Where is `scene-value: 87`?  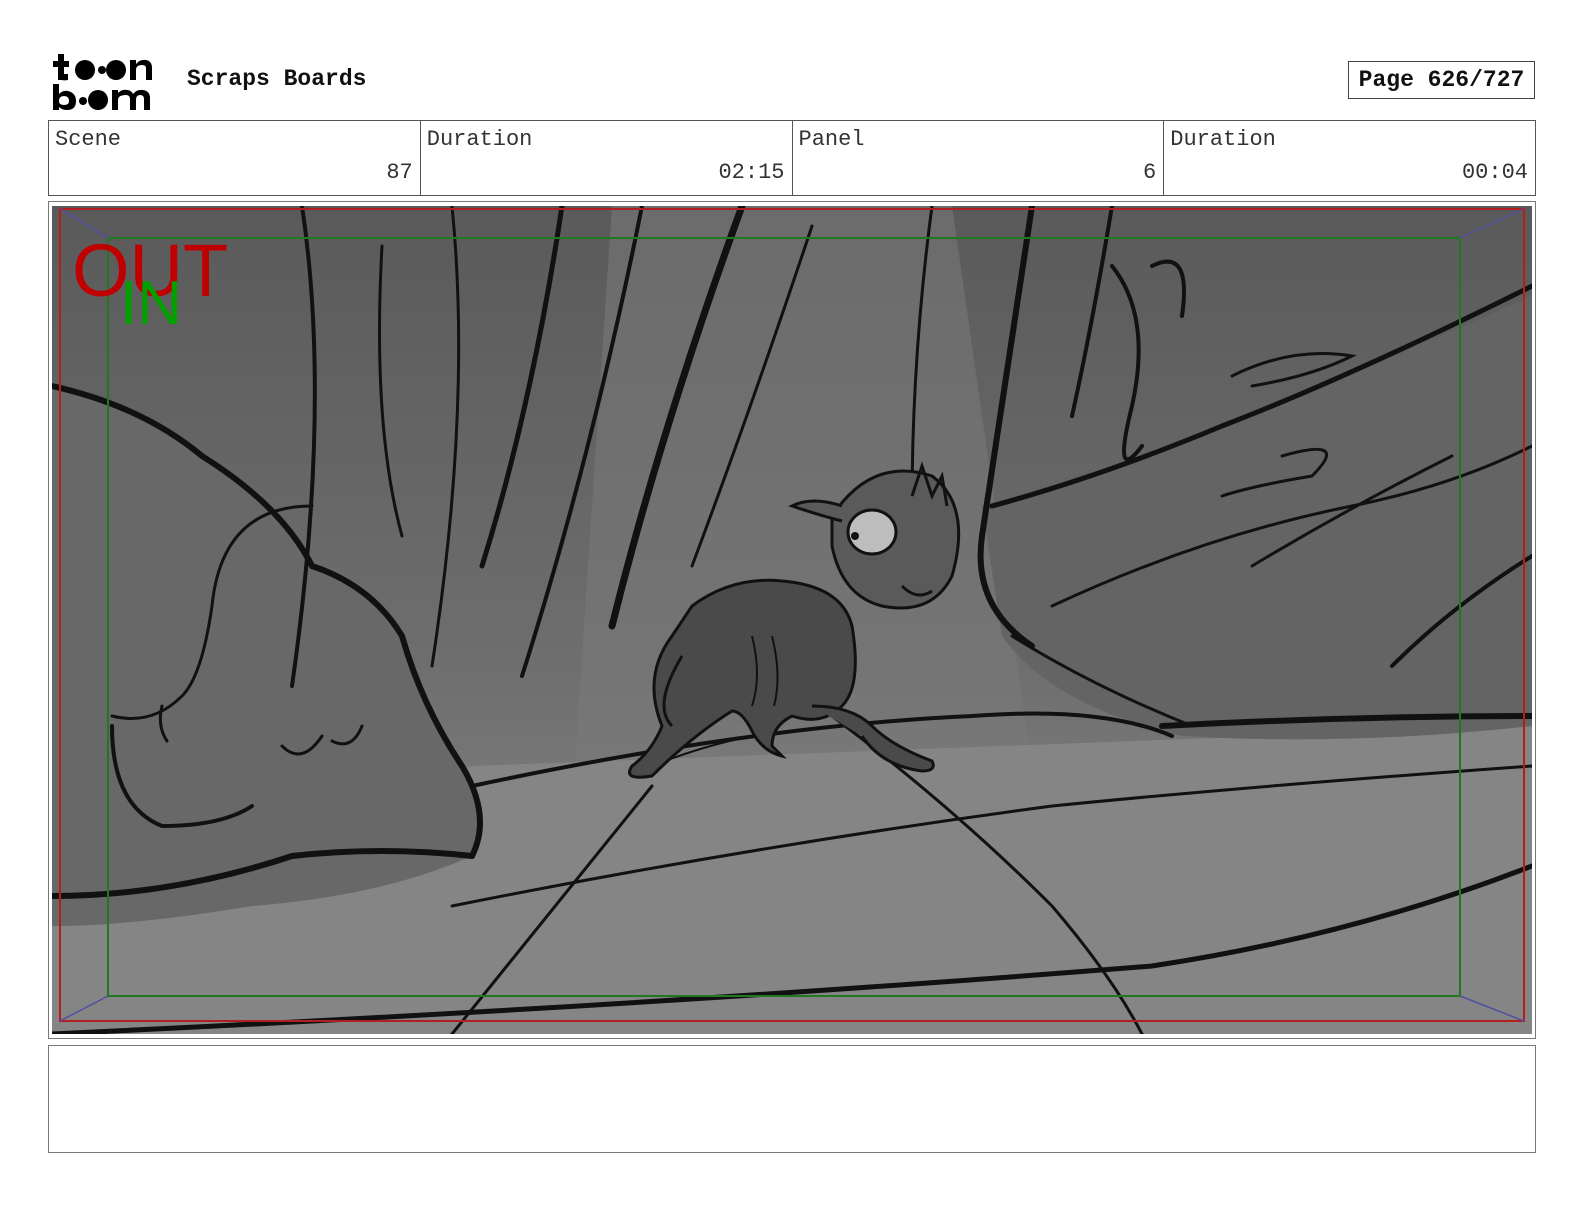
scene-value: 87 is located at coordinates (399, 172).